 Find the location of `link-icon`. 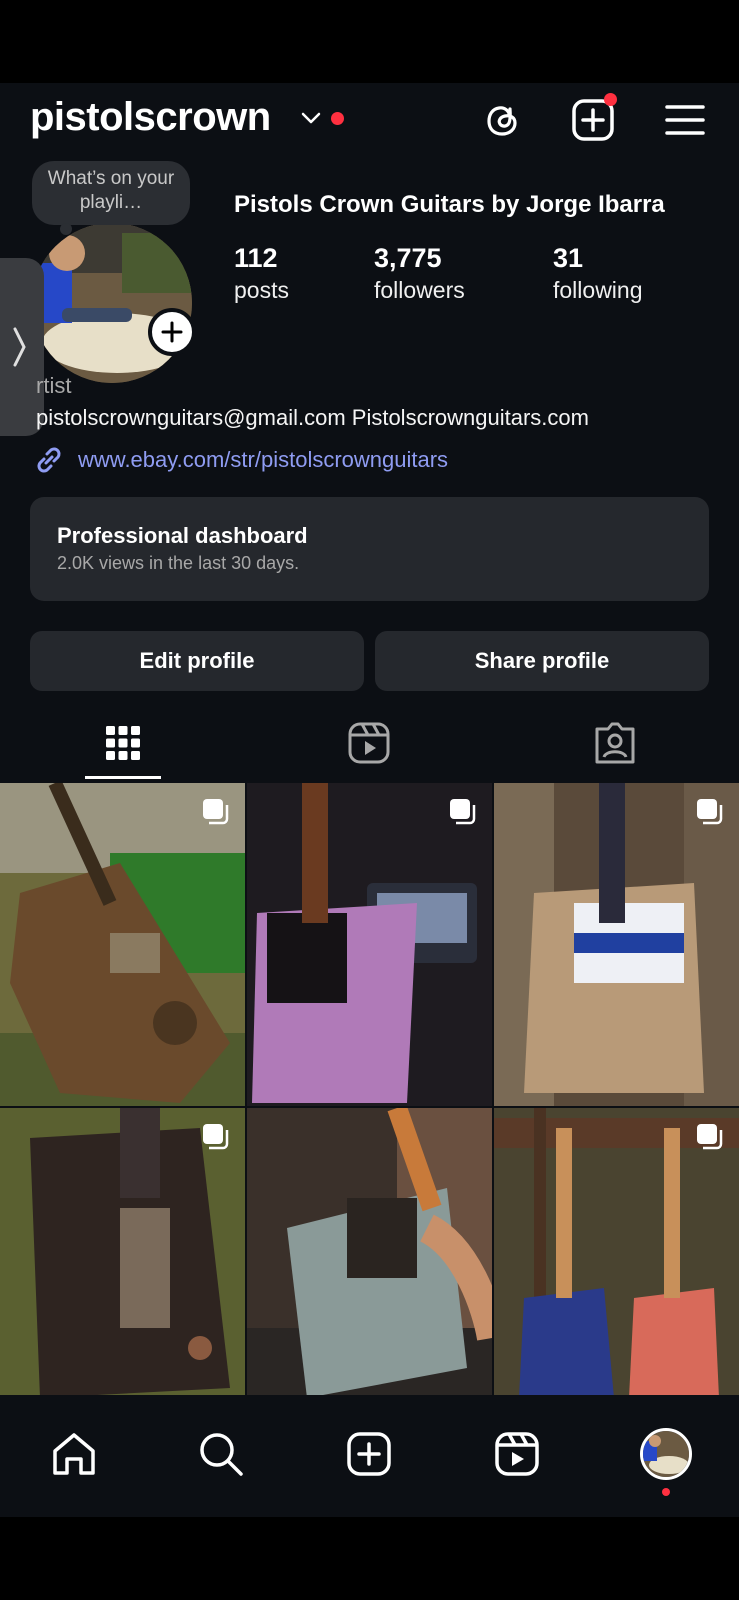

link-icon is located at coordinates (49, 460).